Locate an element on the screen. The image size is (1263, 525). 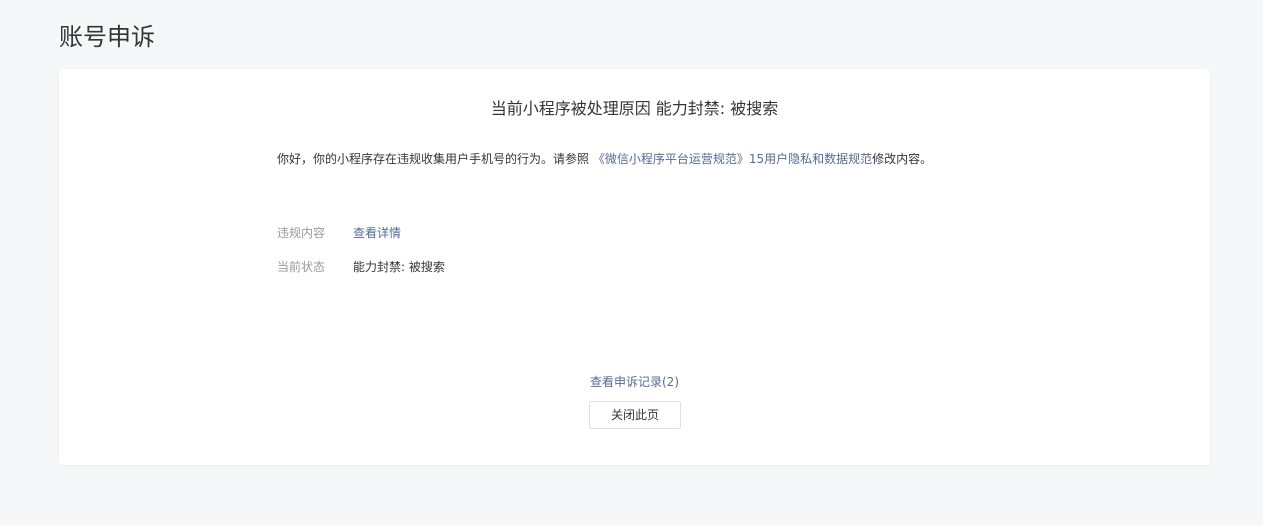
info-row-violation-content: 违规内容 查看详情 is located at coordinates (339, 233).